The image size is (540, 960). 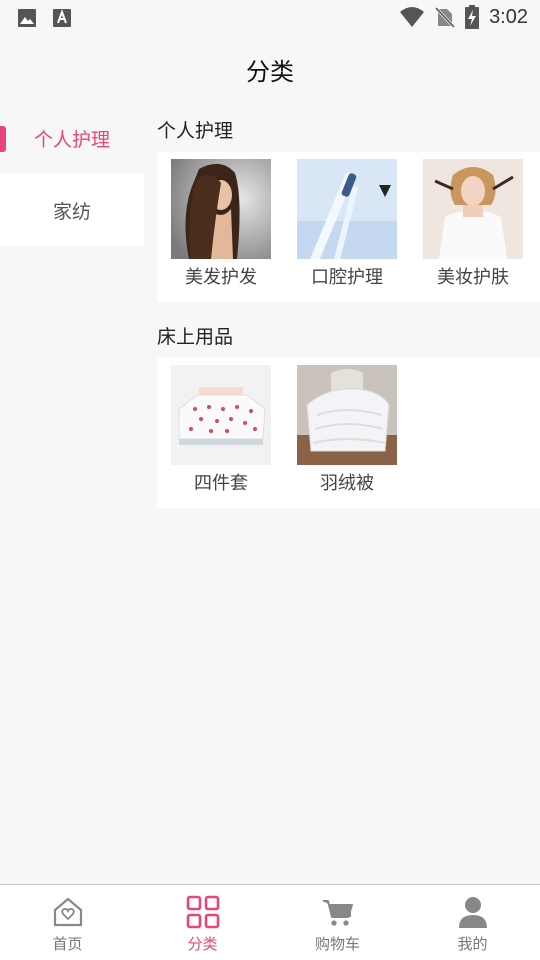 What do you see at coordinates (347, 415) in the screenshot?
I see `down-quilt-image` at bounding box center [347, 415].